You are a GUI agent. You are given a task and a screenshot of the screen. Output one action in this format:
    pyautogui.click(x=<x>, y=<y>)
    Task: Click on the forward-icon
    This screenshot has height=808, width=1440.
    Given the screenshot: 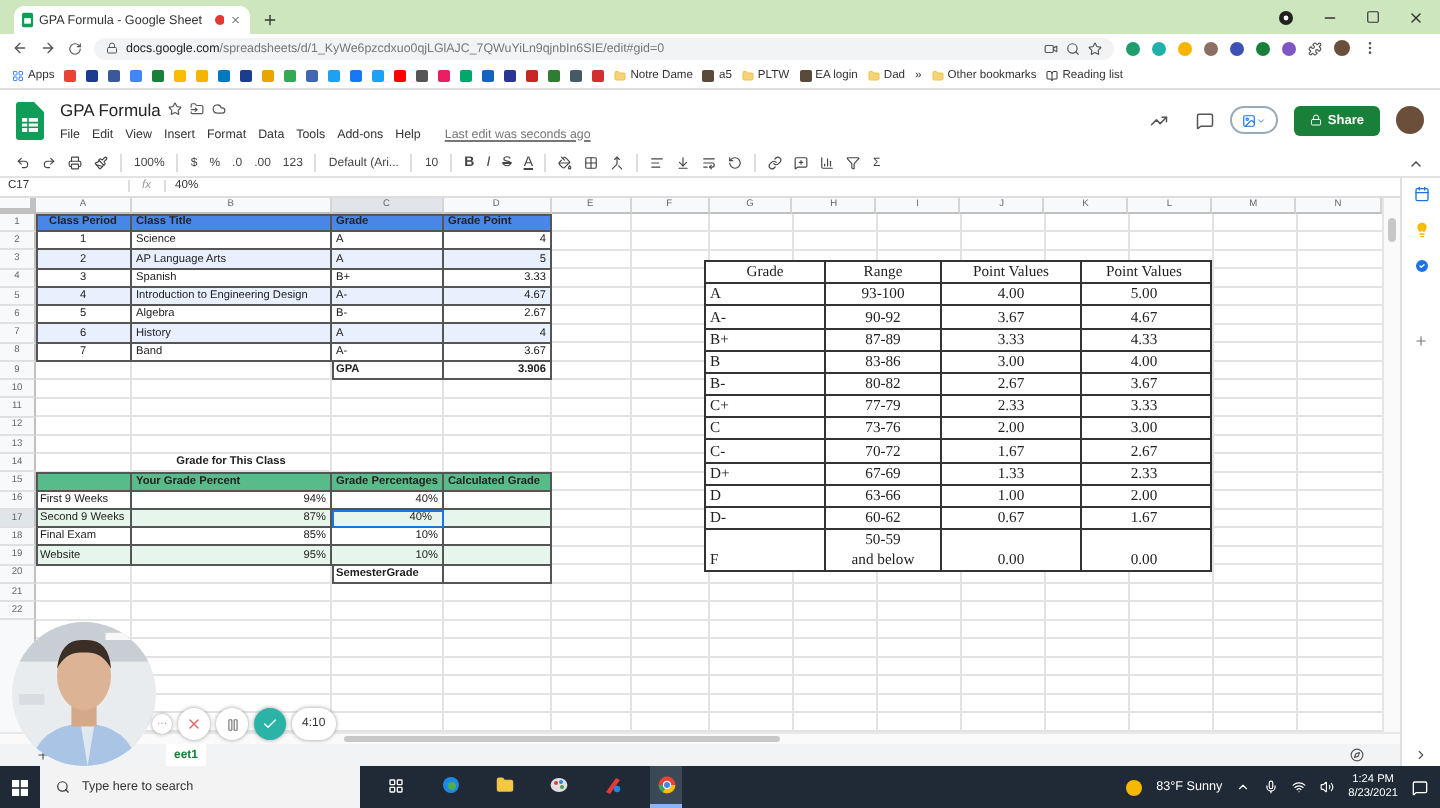 What is the action you would take?
    pyautogui.click(x=48, y=48)
    